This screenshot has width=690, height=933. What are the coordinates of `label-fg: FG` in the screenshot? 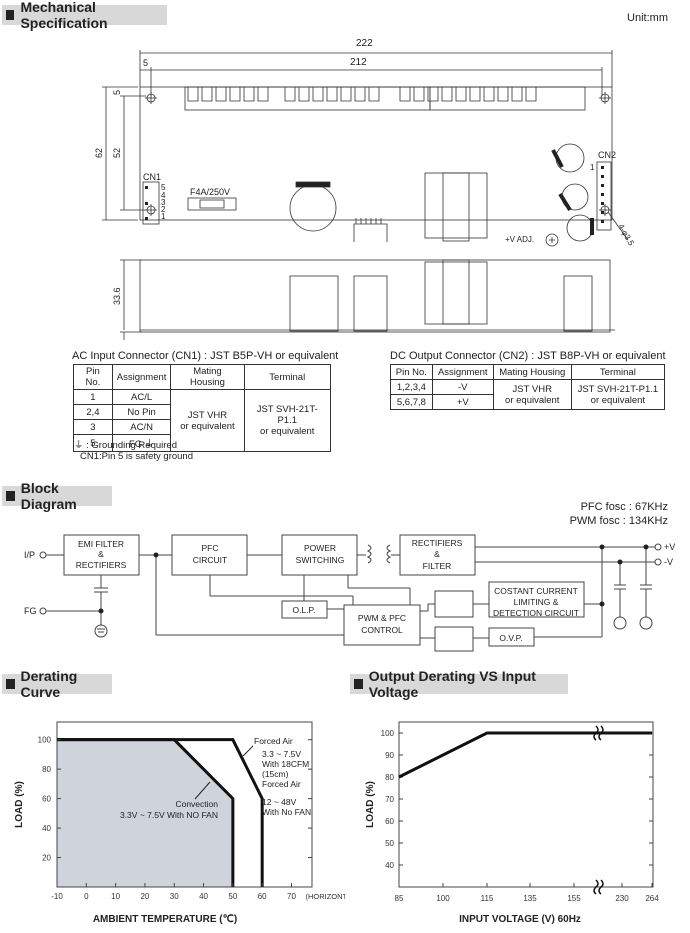 It's located at (30, 611).